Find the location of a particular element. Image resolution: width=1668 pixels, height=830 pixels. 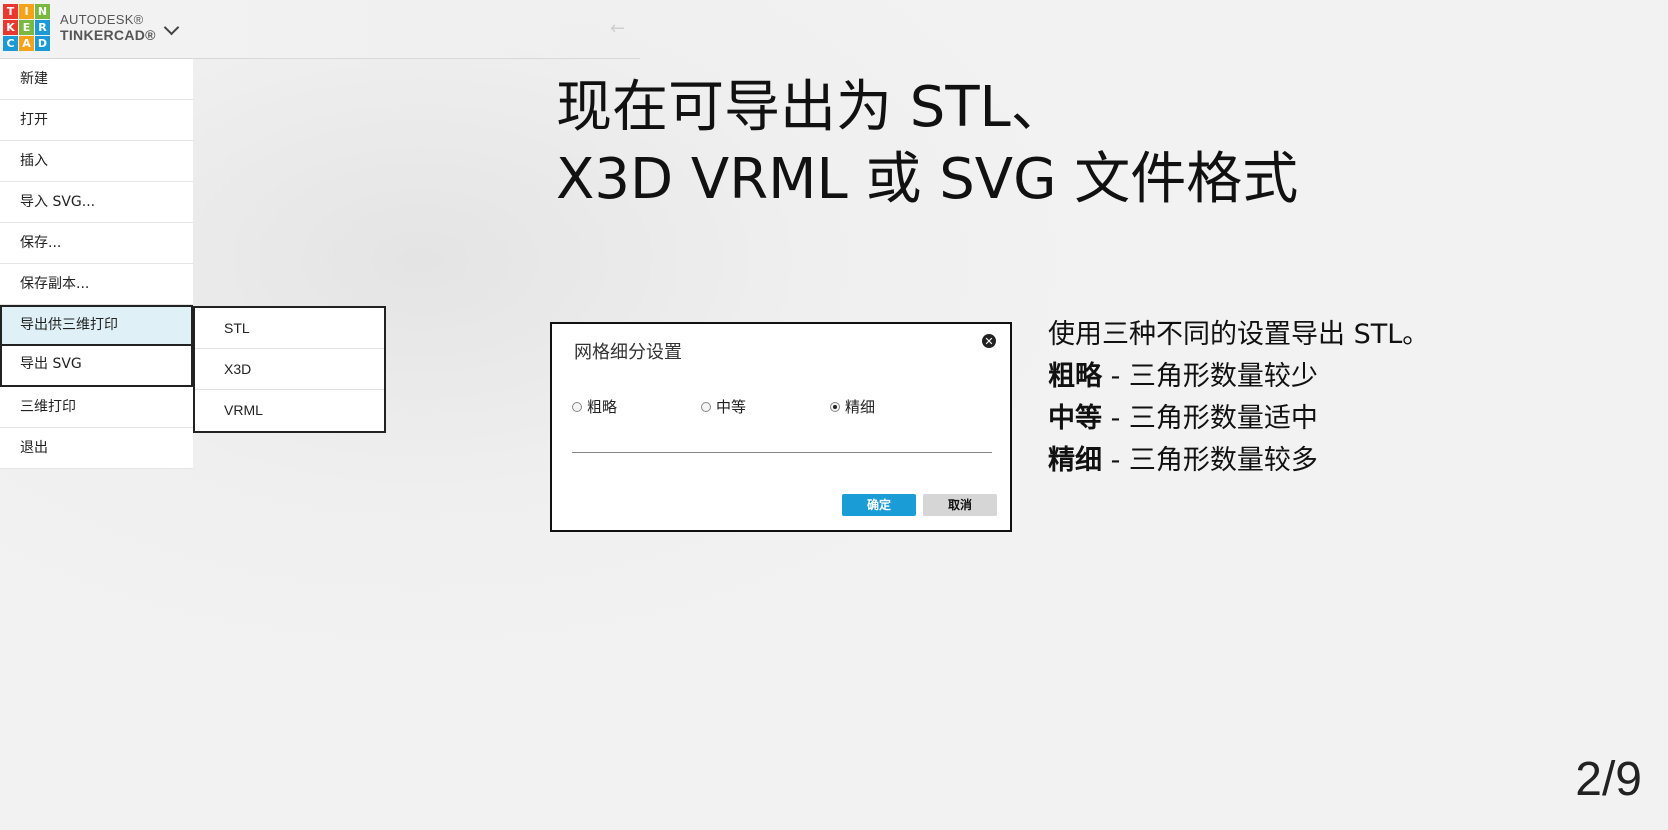

submenu-item-vrml: VRML is located at coordinates (289, 410).